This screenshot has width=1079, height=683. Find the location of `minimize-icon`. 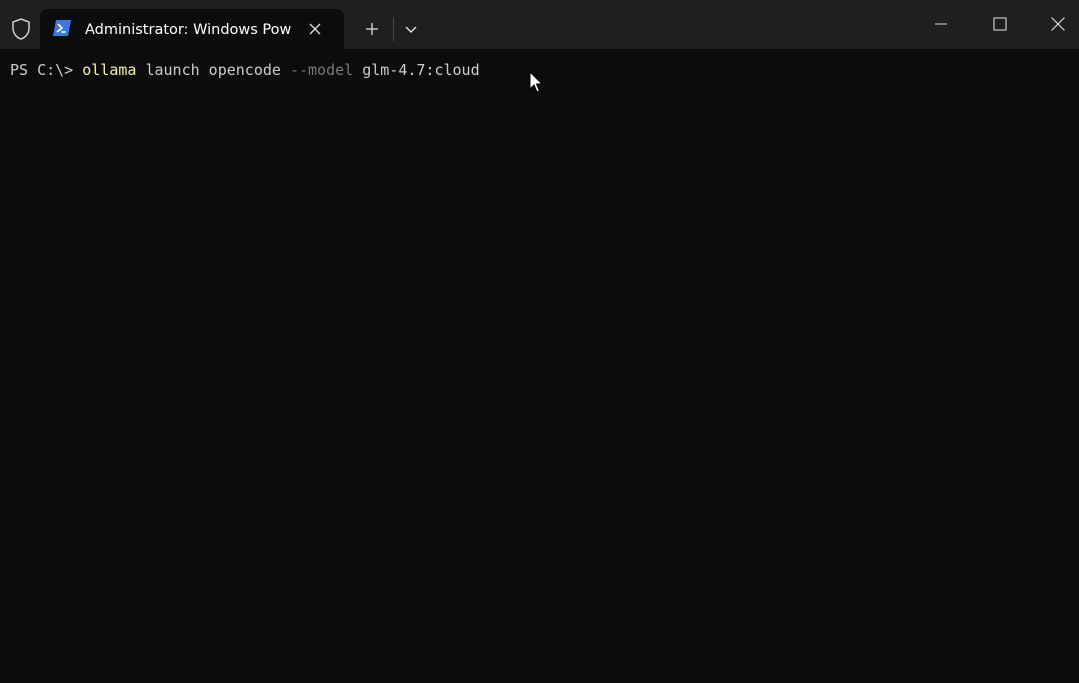

minimize-icon is located at coordinates (941, 24).